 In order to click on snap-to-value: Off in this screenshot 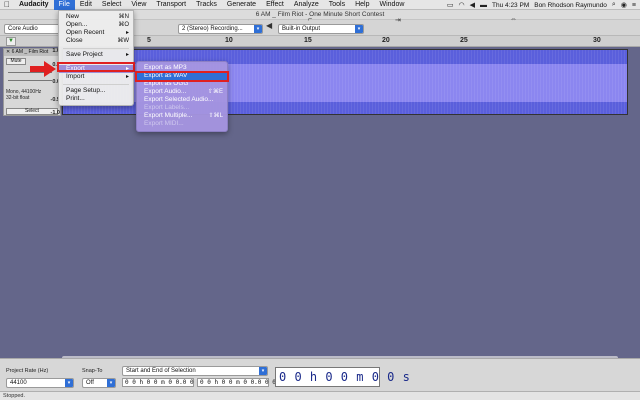, I will do `click(90, 383)`.